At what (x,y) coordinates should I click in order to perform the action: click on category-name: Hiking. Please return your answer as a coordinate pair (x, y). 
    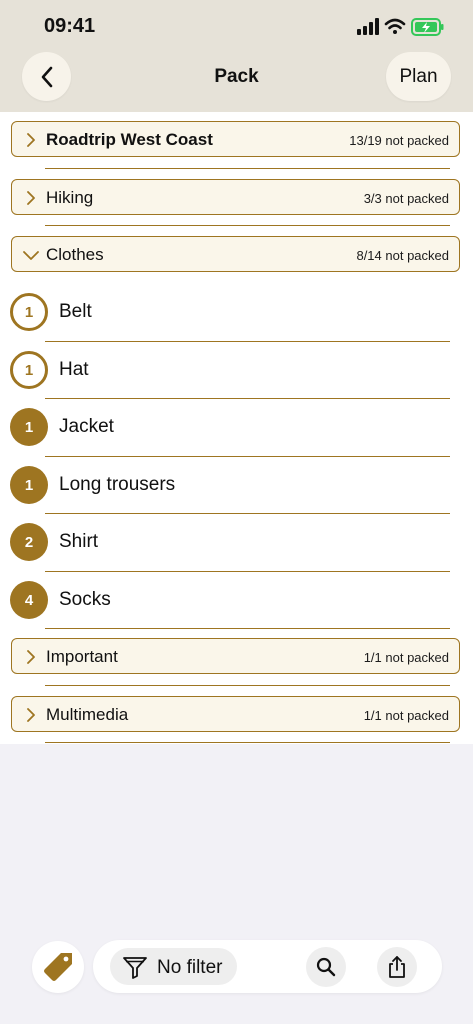
    Looking at the image, I should click on (70, 197).